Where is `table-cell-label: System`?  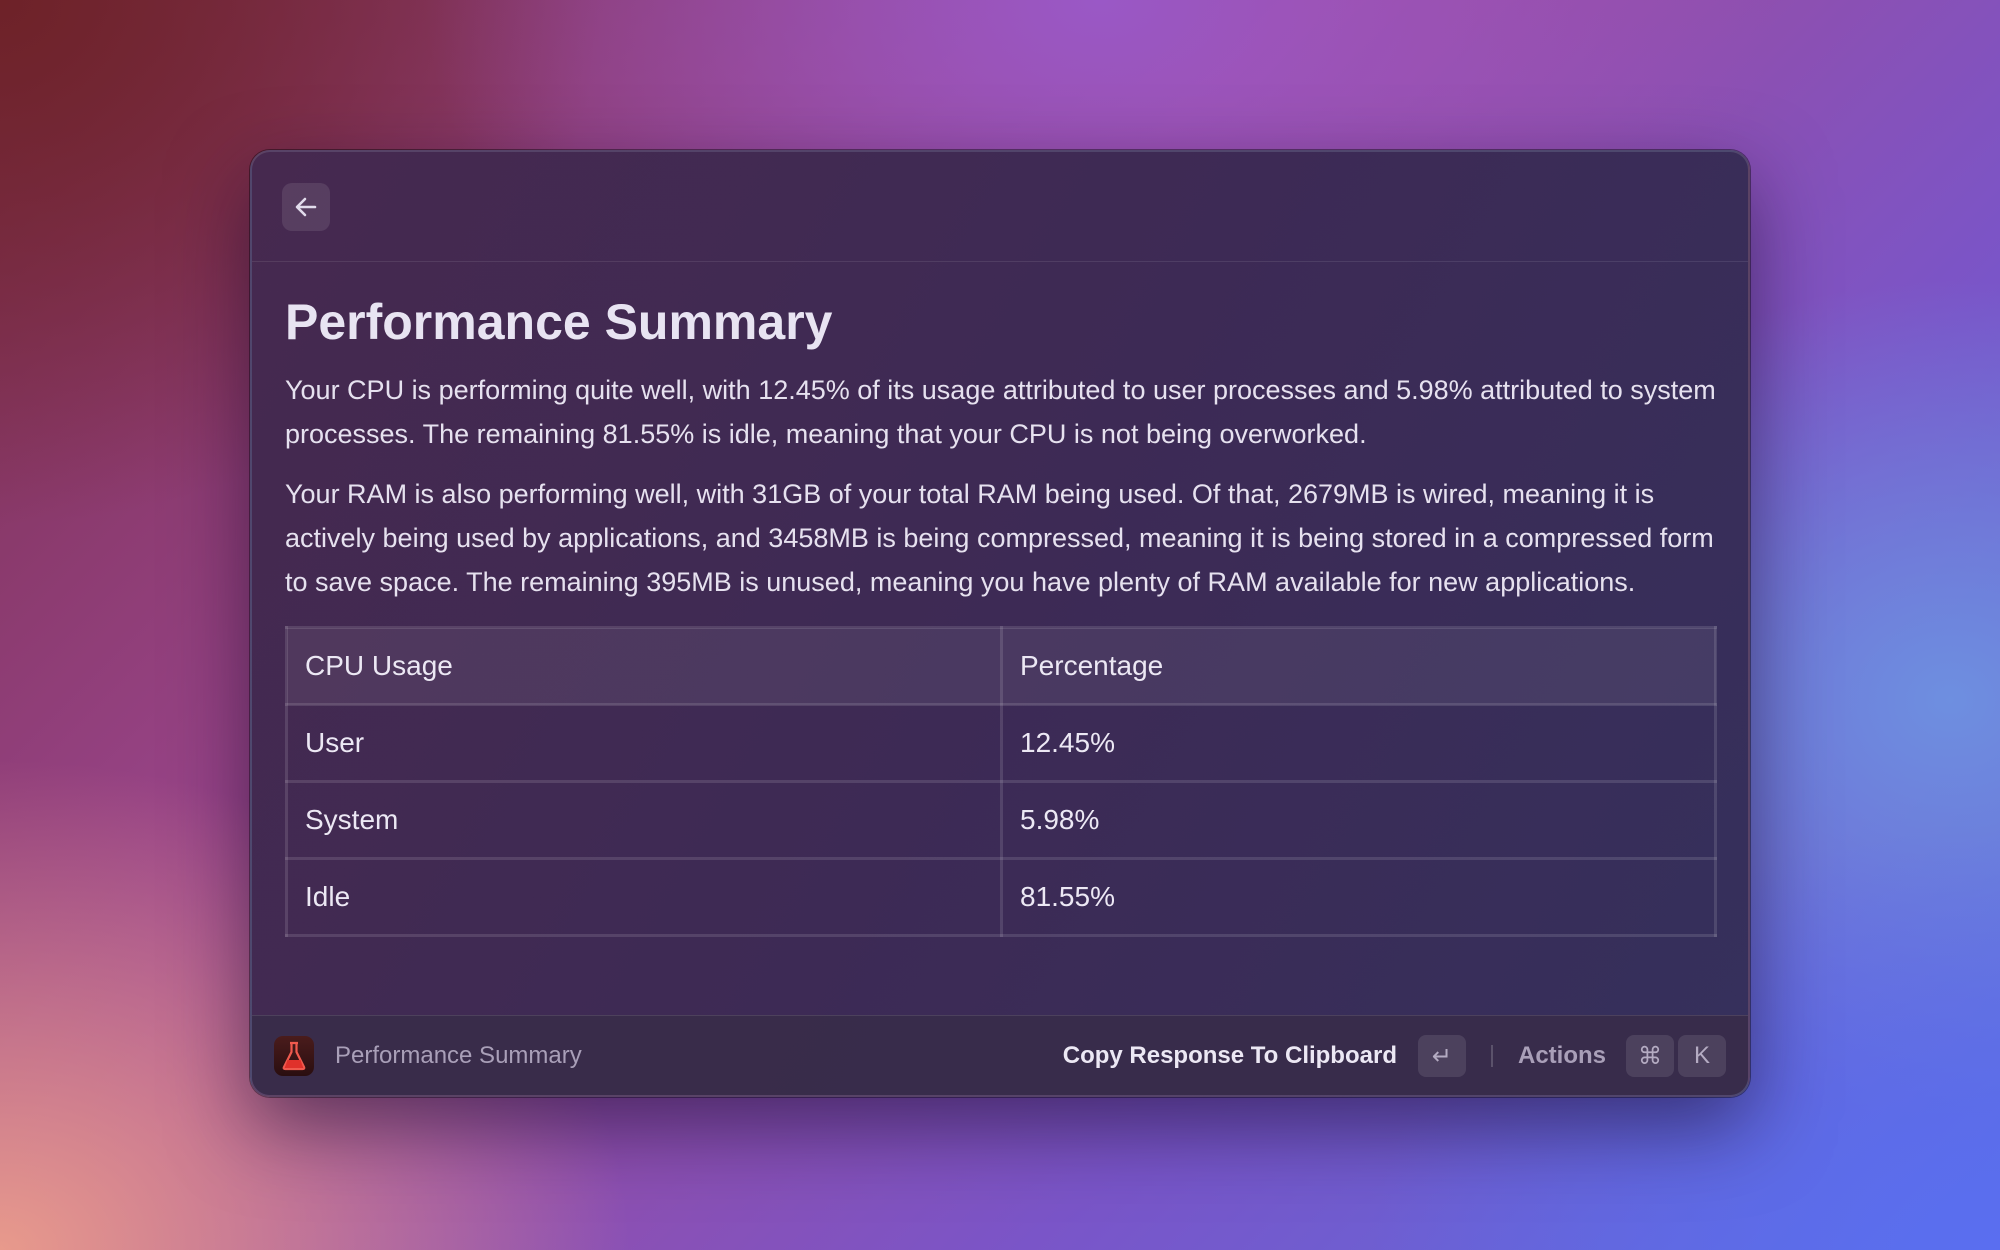
table-cell-label: System is located at coordinates (644, 820).